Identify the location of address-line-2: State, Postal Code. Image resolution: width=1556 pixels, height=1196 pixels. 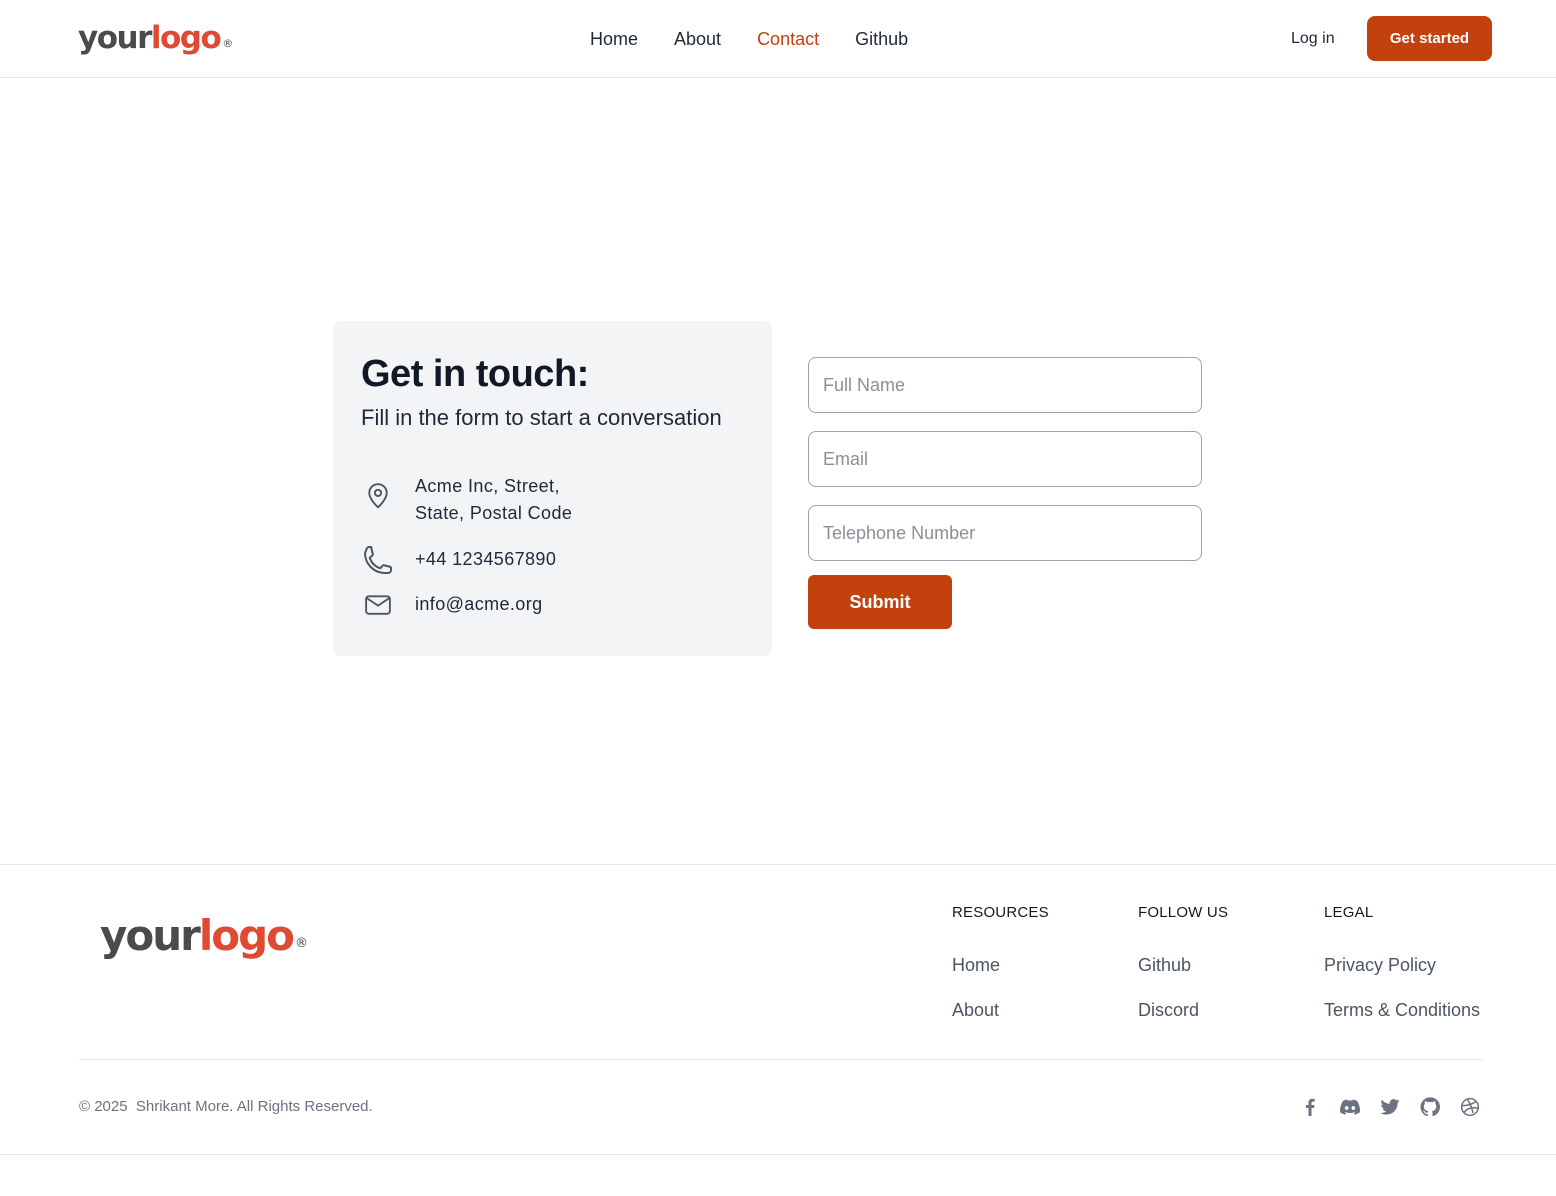
(494, 513).